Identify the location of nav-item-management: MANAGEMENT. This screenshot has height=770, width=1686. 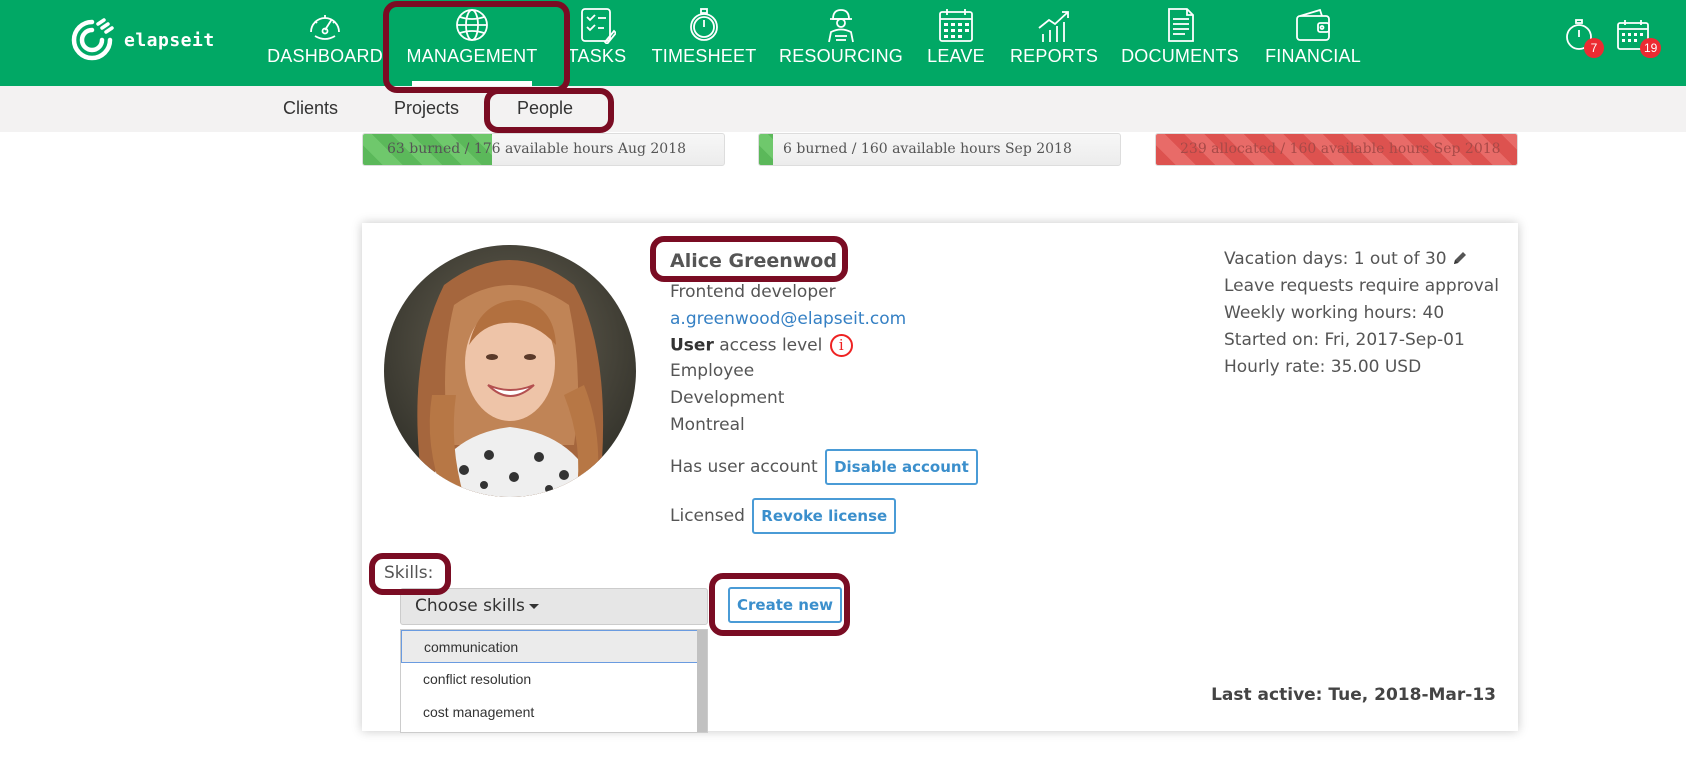
(472, 43).